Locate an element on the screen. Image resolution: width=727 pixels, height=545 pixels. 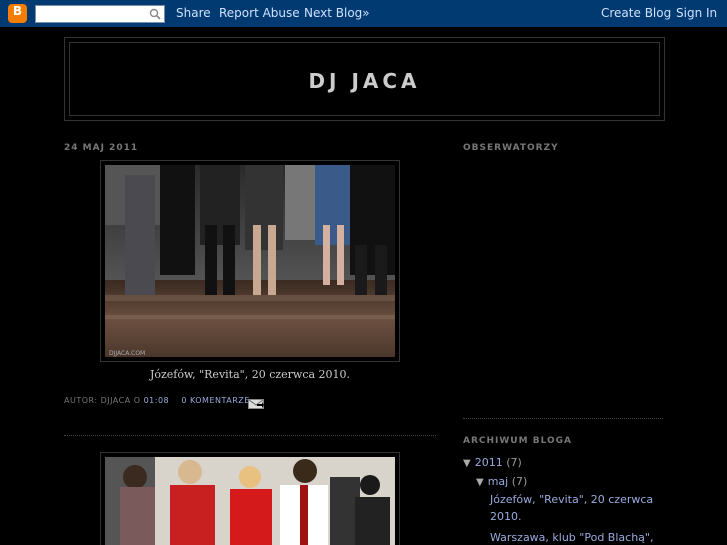
blogger-logo-icon: B is located at coordinates (17, 13).